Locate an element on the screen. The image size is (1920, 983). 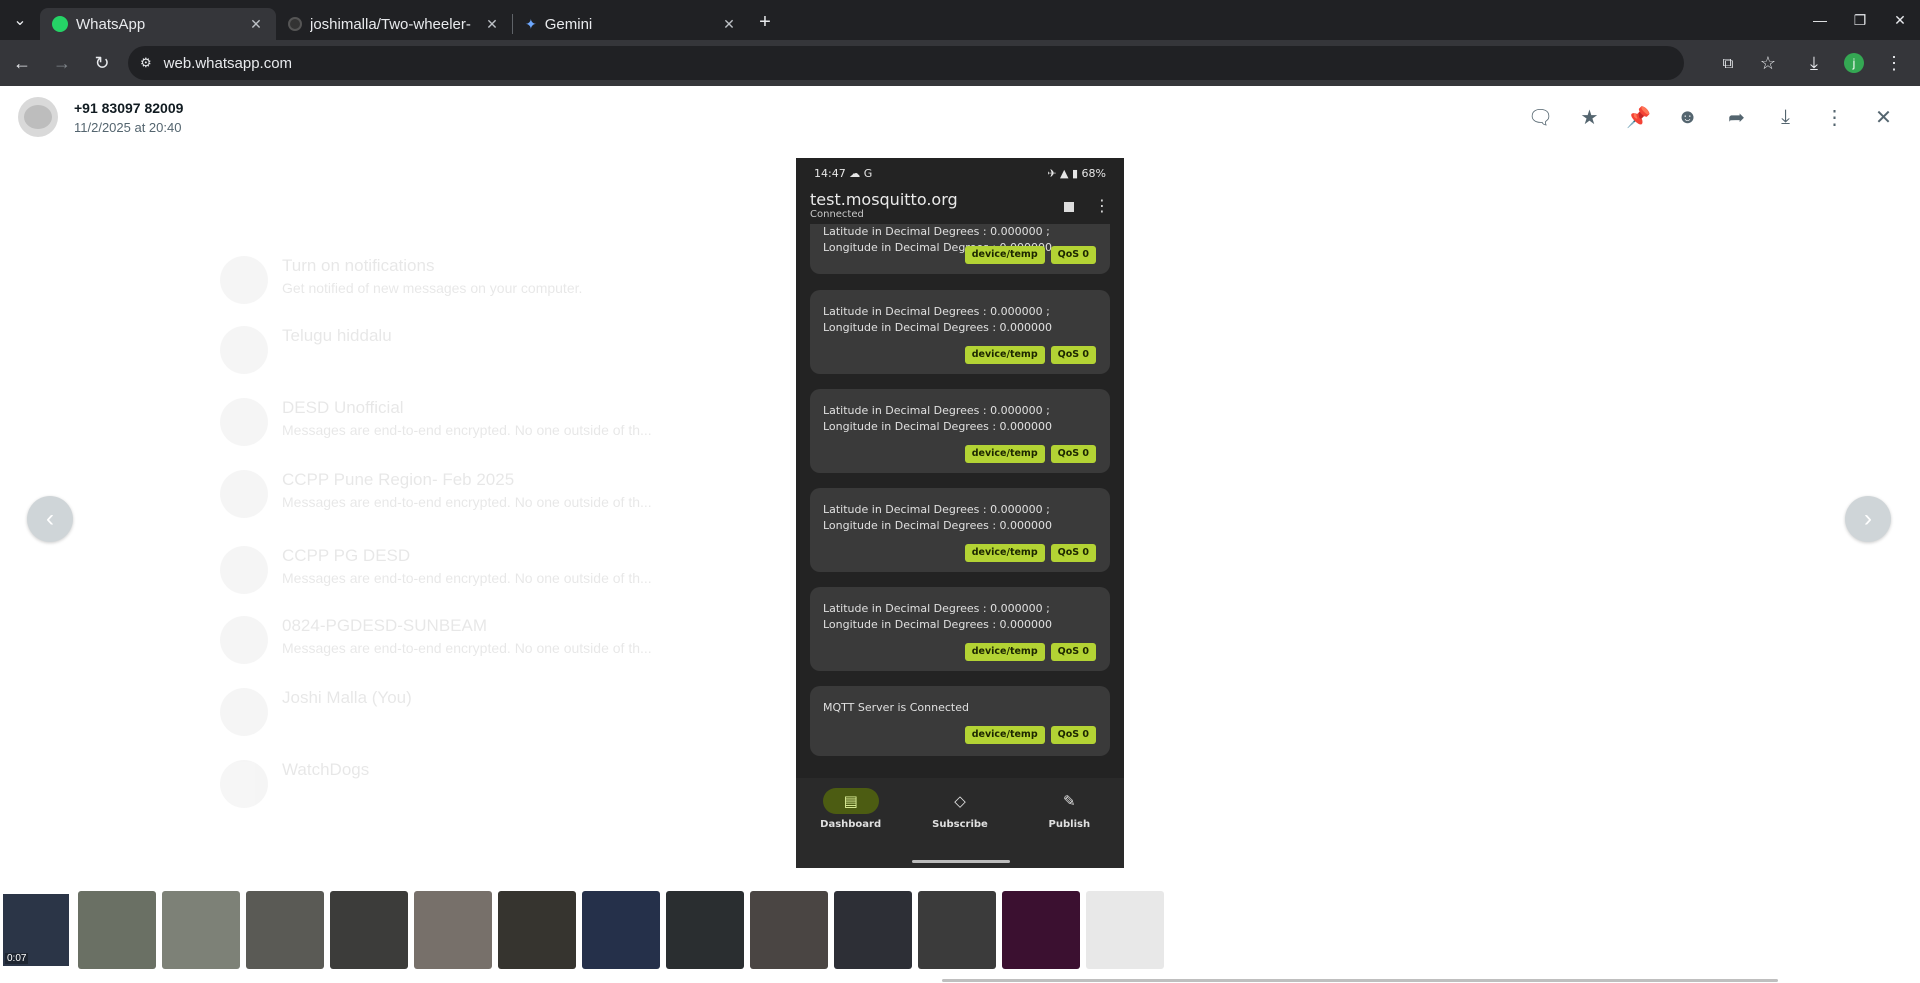
sender-name: +91 83097 82009 is located at coordinates (129, 107).